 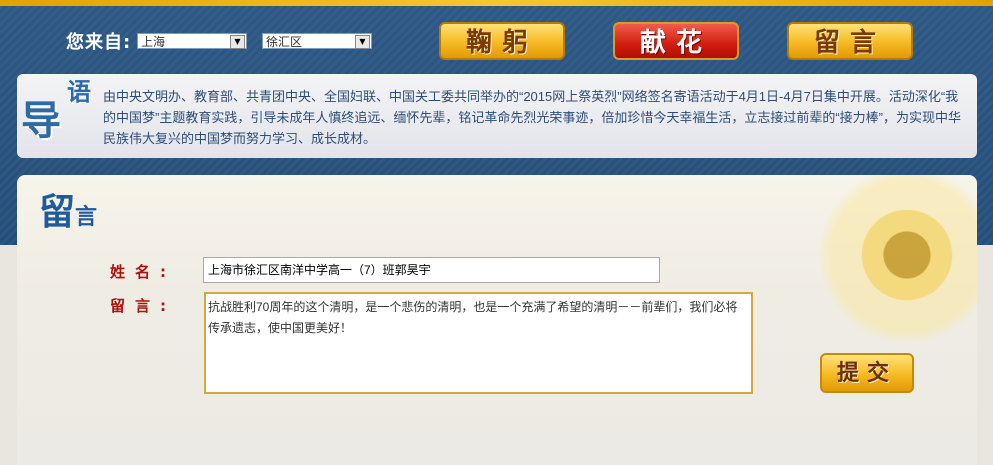 What do you see at coordinates (41, 120) in the screenshot?
I see `intro-heading-big: 导` at bounding box center [41, 120].